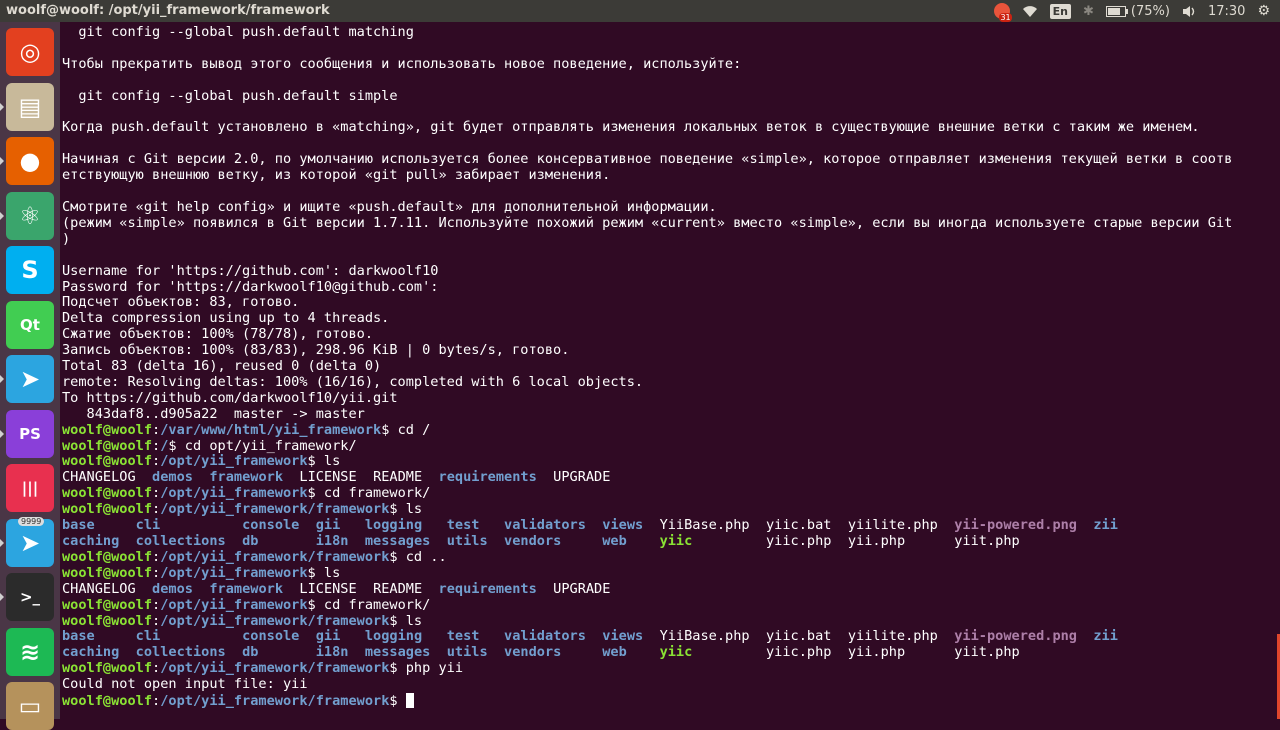 The width and height of the screenshot is (1280, 730). Describe the element at coordinates (409, 701) in the screenshot. I see `terminal-cursor` at that location.